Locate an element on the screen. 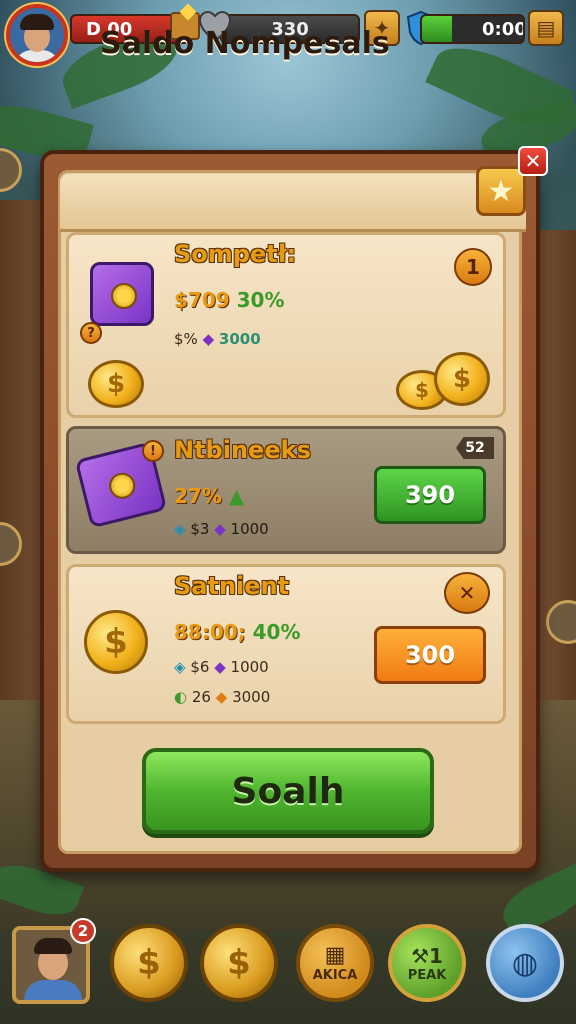 The height and width of the screenshot is (1024, 576). shop-button: ▦ AKICA is located at coordinates (335, 963).